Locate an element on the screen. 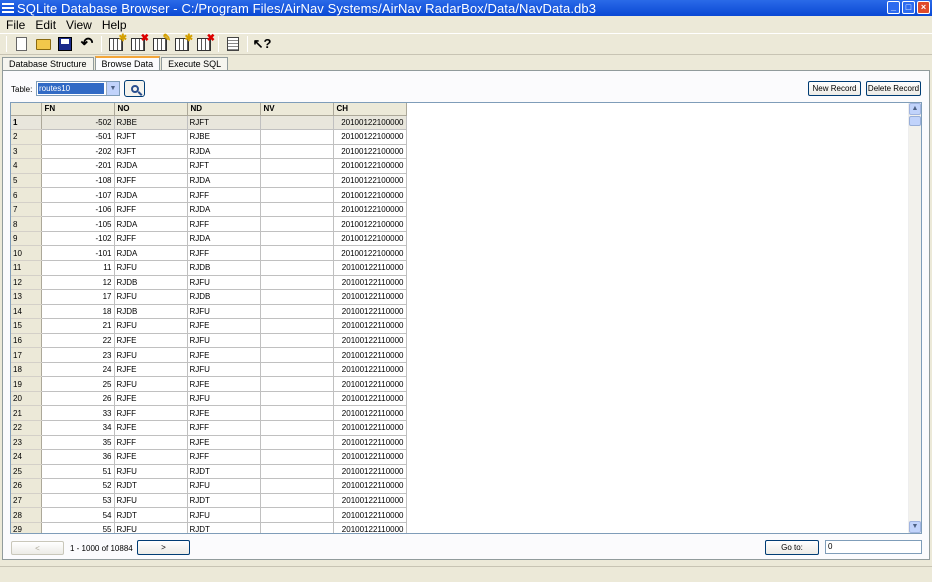  open-database-button is located at coordinates (43, 44).